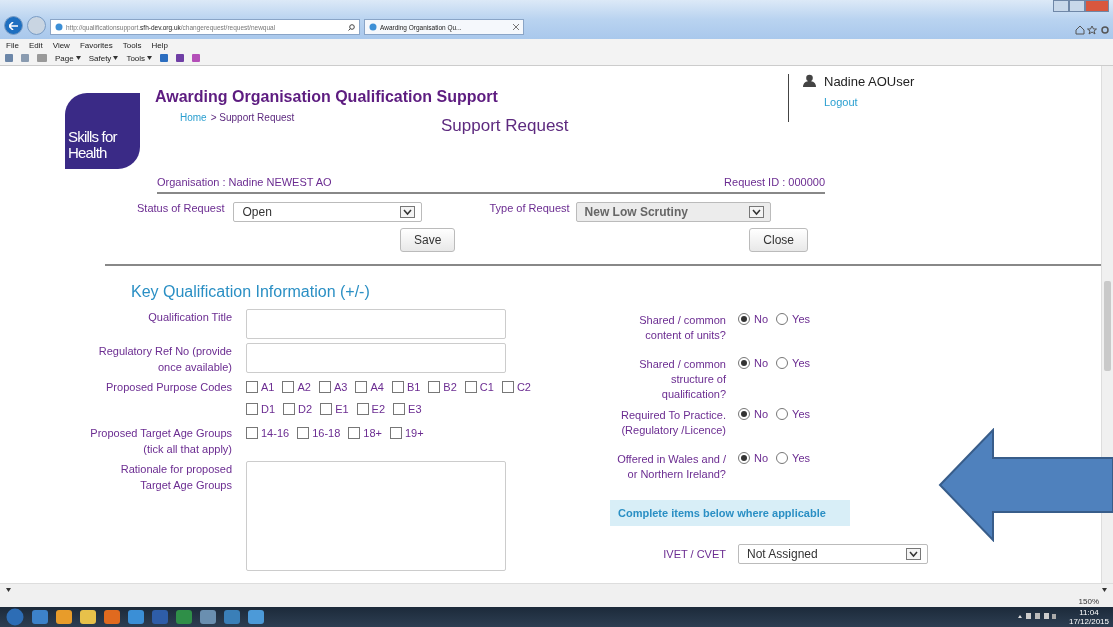 Image resolution: width=1113 pixels, height=627 pixels. Describe the element at coordinates (428, 240) in the screenshot. I see `save-button: Save` at that location.